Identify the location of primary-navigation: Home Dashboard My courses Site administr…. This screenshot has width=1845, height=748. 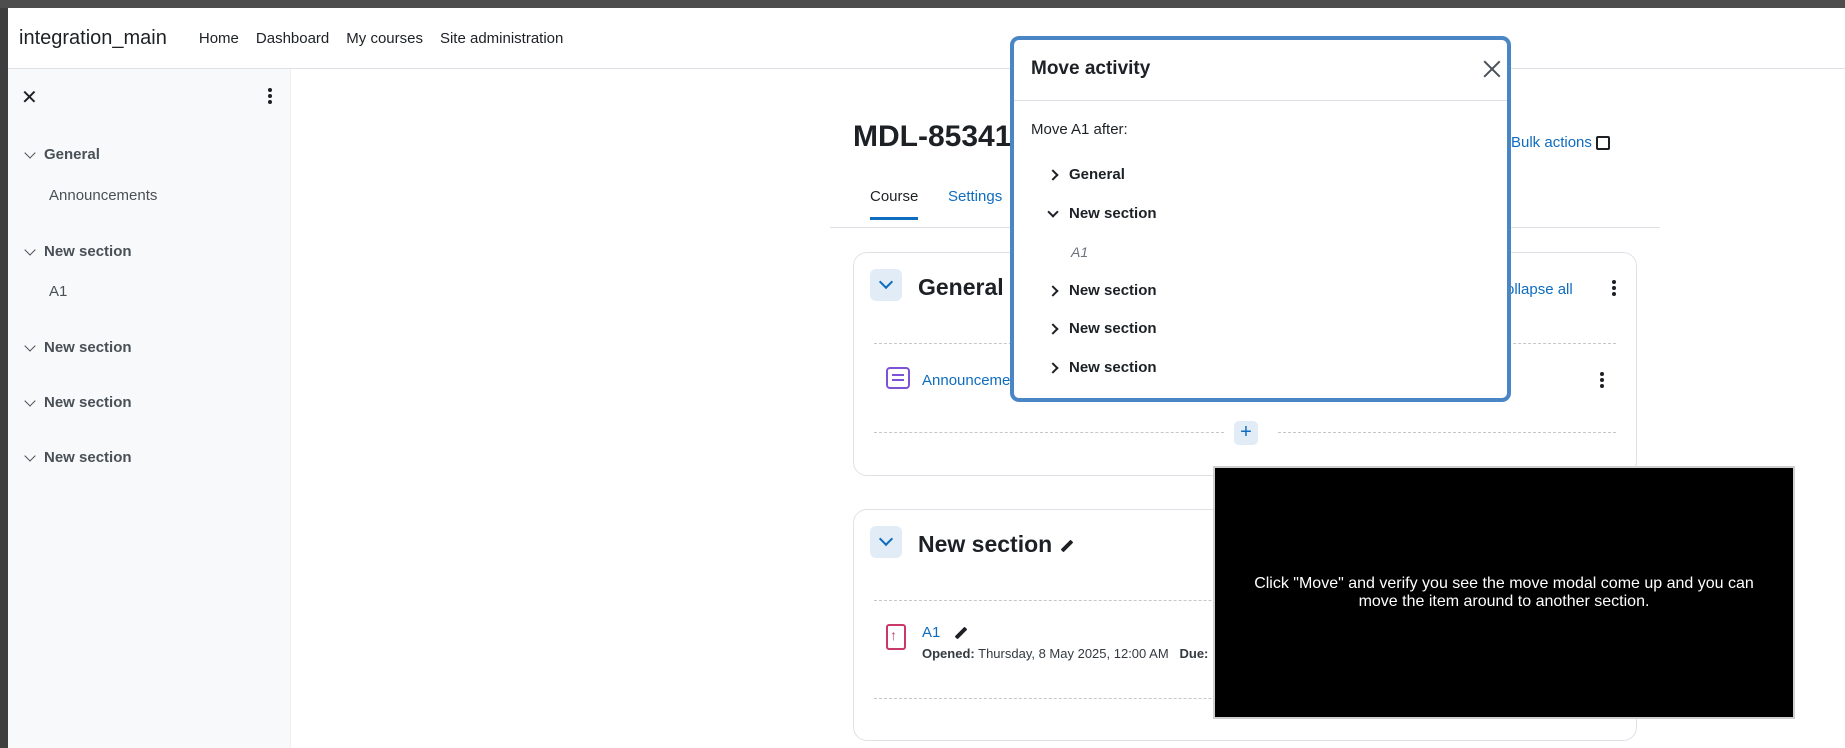
(381, 38).